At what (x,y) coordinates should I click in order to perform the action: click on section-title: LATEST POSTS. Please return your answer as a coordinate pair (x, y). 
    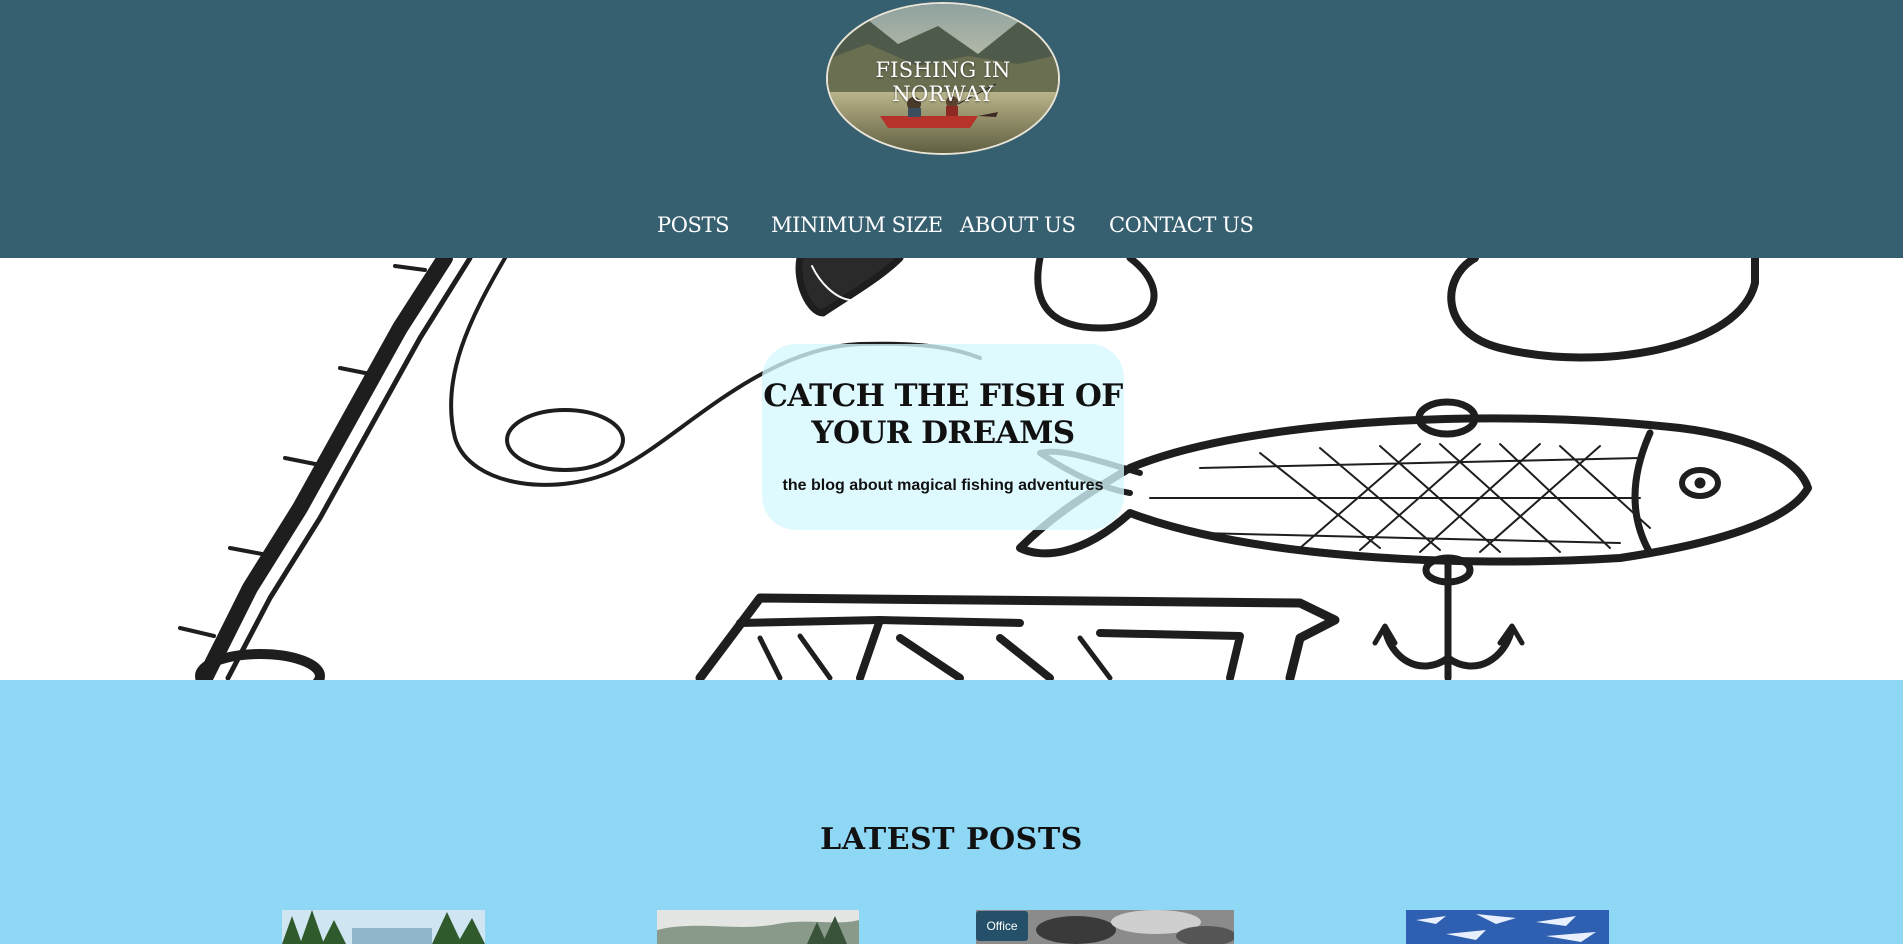
    Looking at the image, I should click on (951, 839).